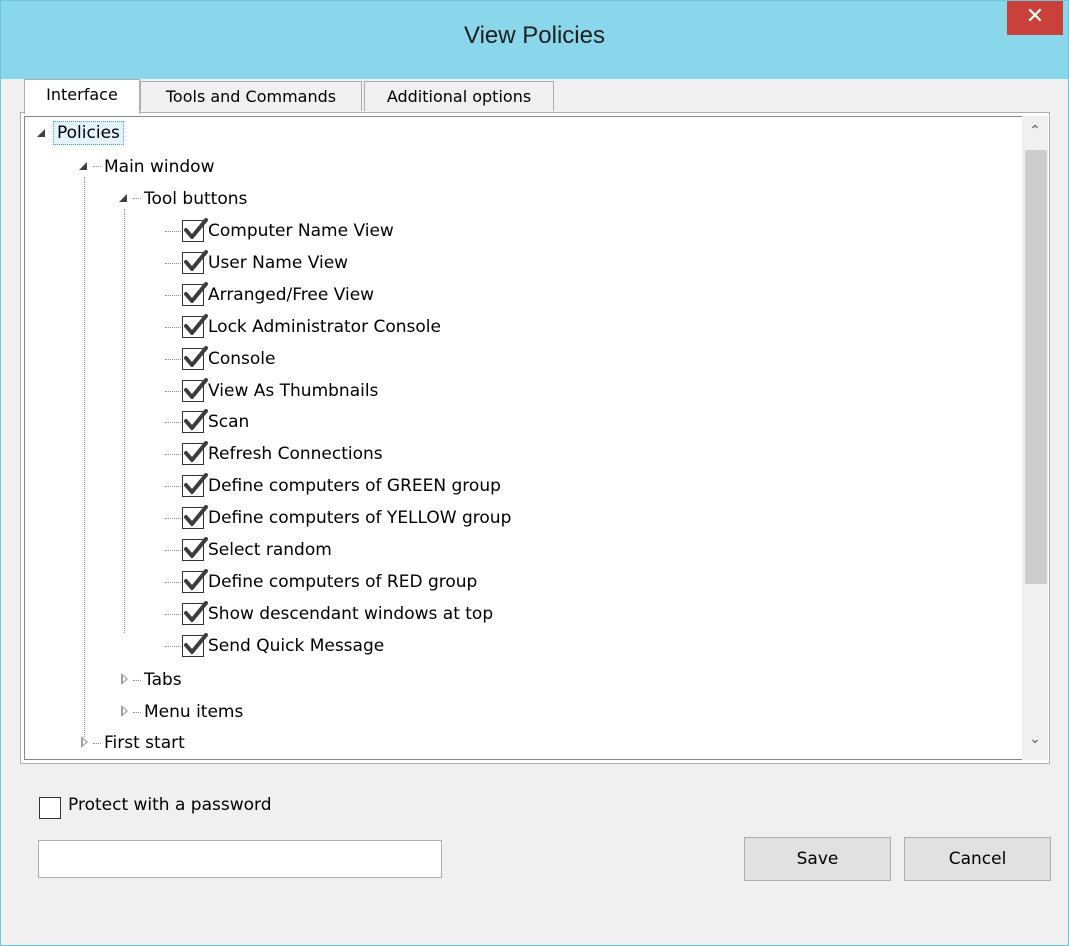  I want to click on close-button: ✕, so click(1035, 18).